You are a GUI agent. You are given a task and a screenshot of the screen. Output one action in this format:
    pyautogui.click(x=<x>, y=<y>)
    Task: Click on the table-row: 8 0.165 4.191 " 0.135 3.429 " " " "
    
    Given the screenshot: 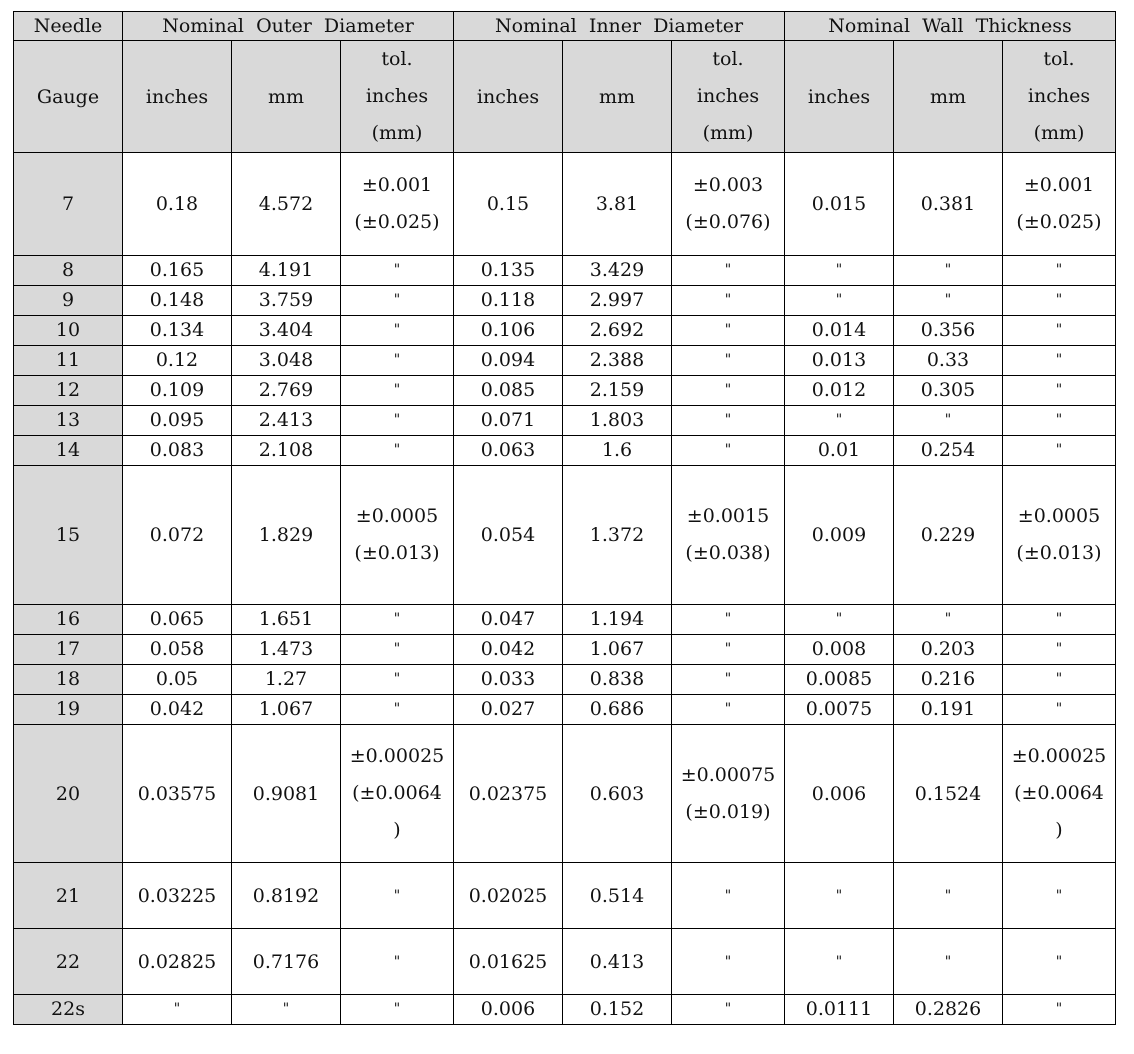 What is the action you would take?
    pyautogui.click(x=564, y=270)
    